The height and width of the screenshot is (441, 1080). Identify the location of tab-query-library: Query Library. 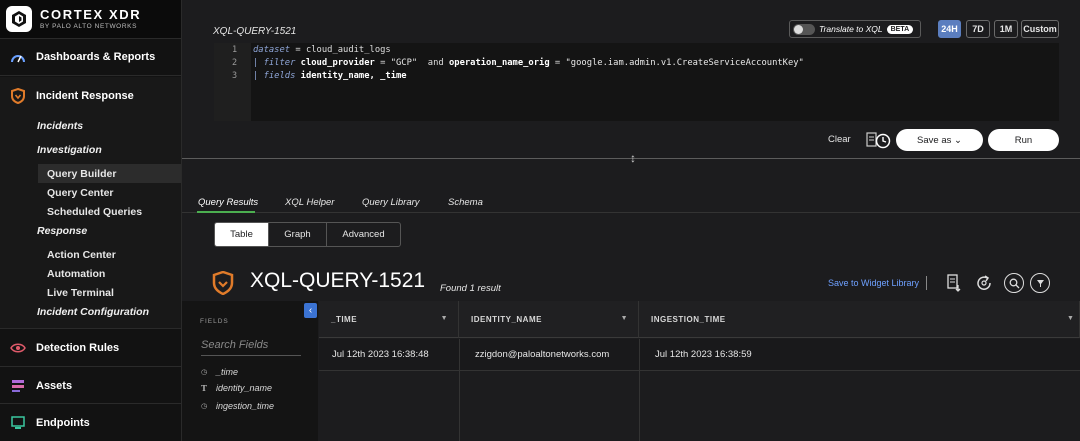
(391, 202).